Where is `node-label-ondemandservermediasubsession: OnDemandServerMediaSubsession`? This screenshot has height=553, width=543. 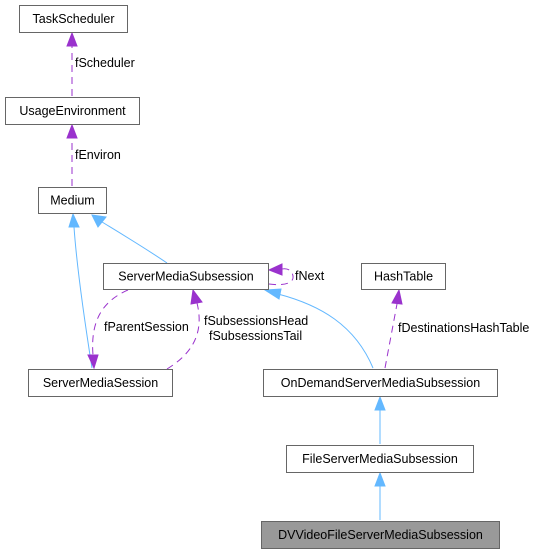 node-label-ondemandservermediasubsession: OnDemandServerMediaSubsession is located at coordinates (380, 383).